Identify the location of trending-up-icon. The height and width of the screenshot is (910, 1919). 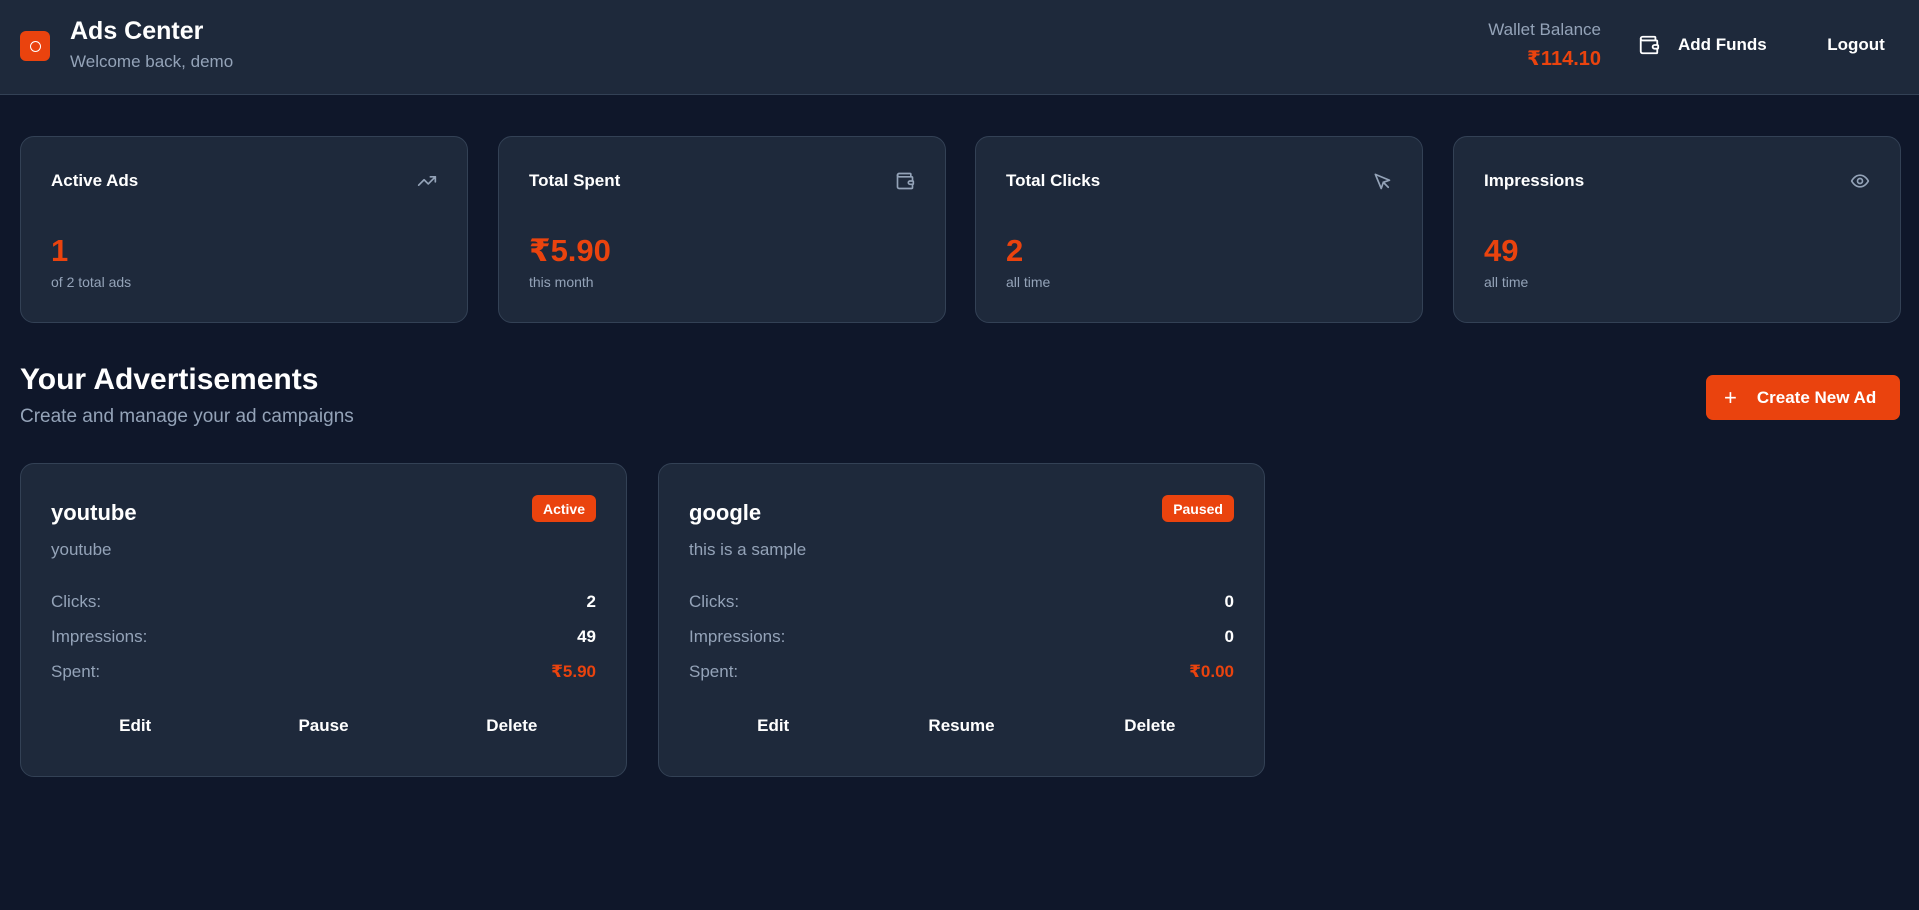
(427, 181).